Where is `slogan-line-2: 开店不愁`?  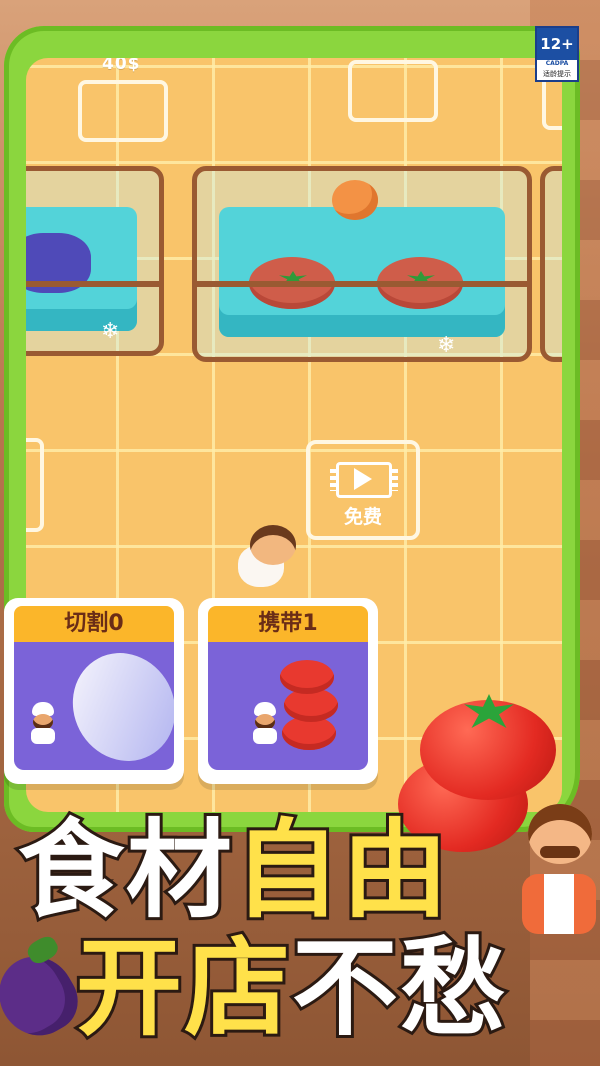 slogan-line-2: 开店不愁 is located at coordinates (291, 989).